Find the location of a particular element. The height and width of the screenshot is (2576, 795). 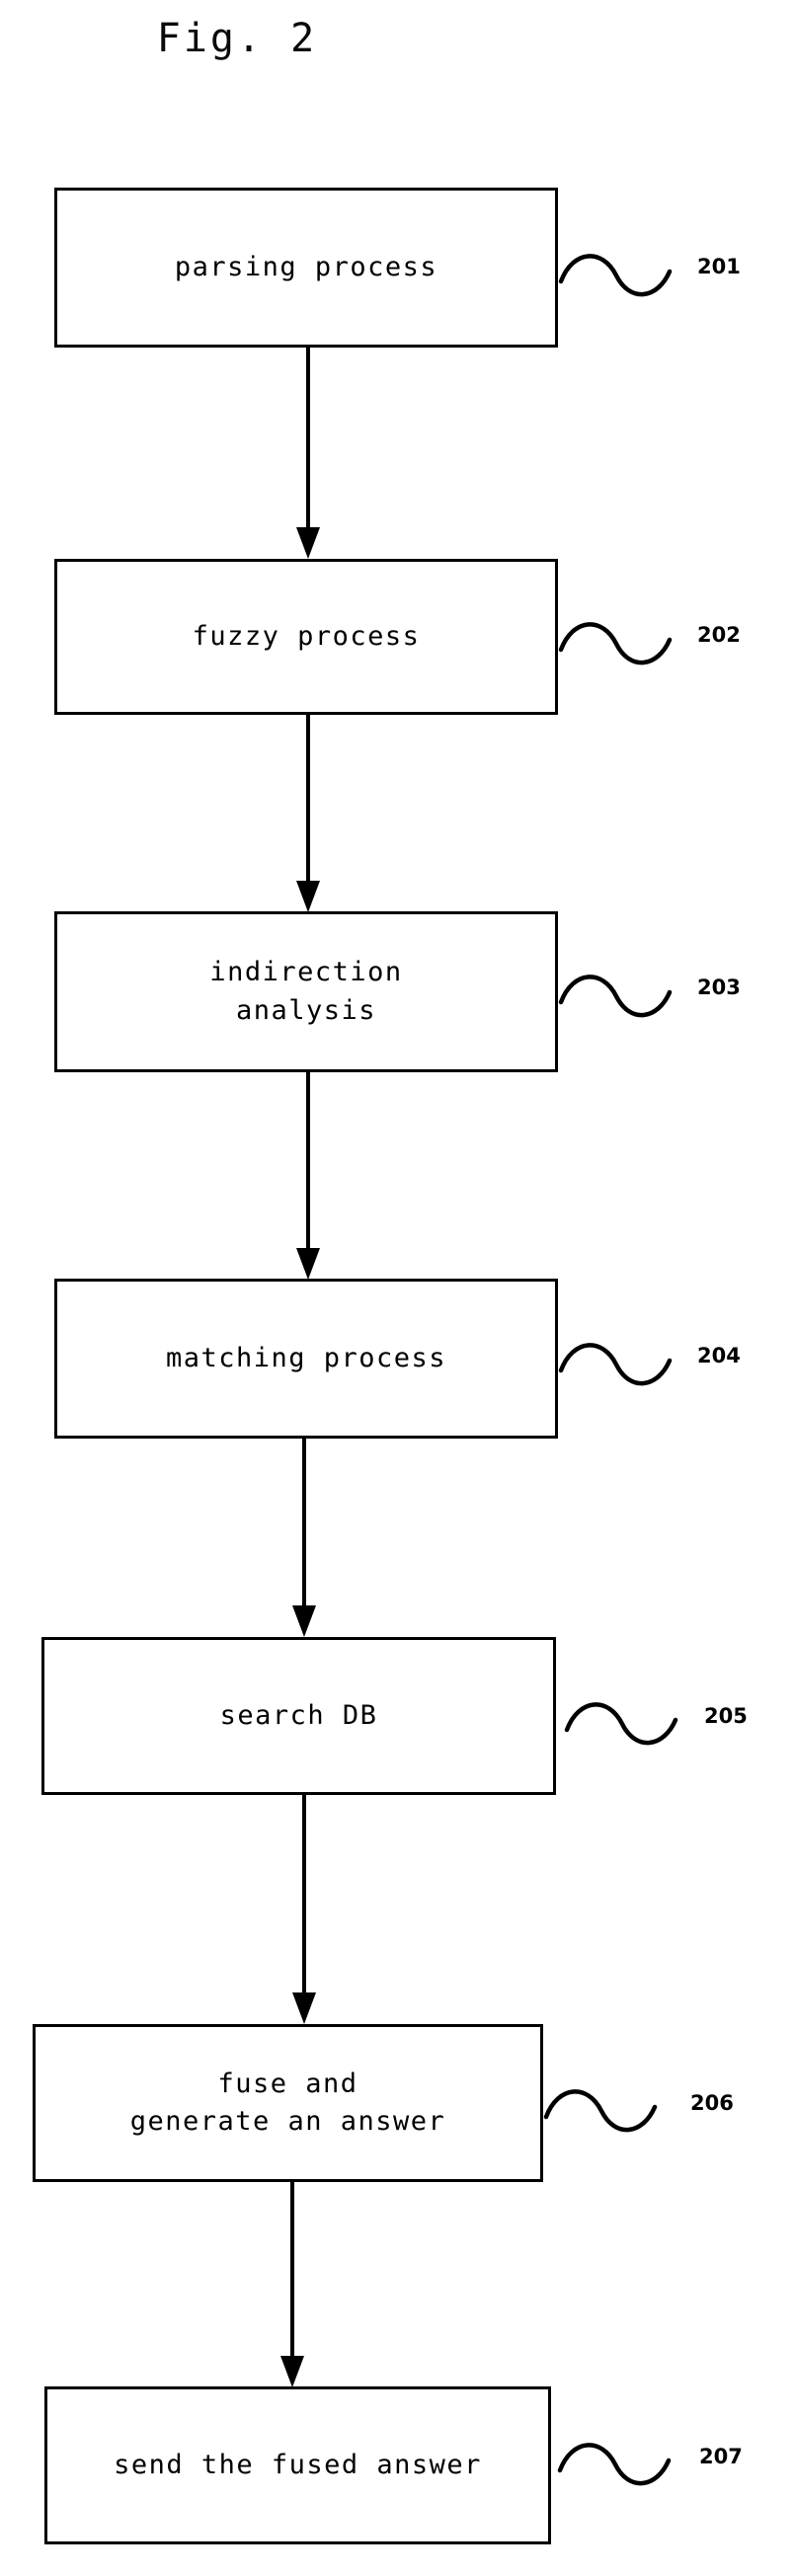

flow-box-204: matching process is located at coordinates (306, 1359).